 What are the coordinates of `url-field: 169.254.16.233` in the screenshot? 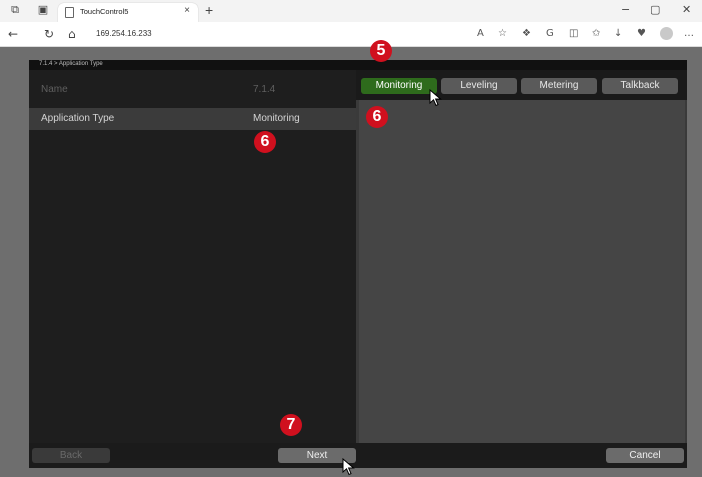 It's located at (124, 33).